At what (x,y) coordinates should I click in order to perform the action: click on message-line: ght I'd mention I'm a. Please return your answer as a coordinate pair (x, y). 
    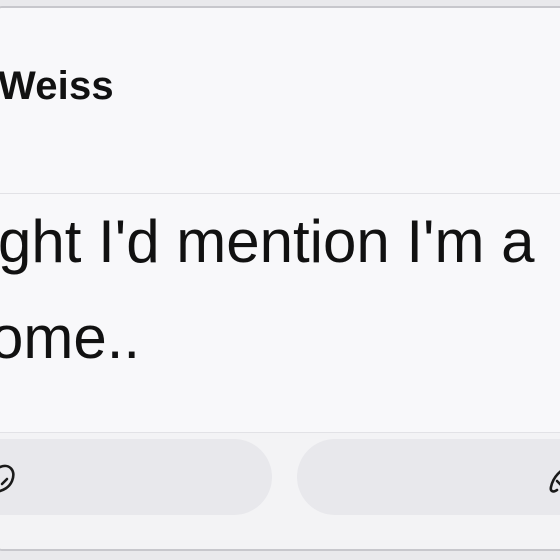
    Looking at the image, I should click on (267, 241).